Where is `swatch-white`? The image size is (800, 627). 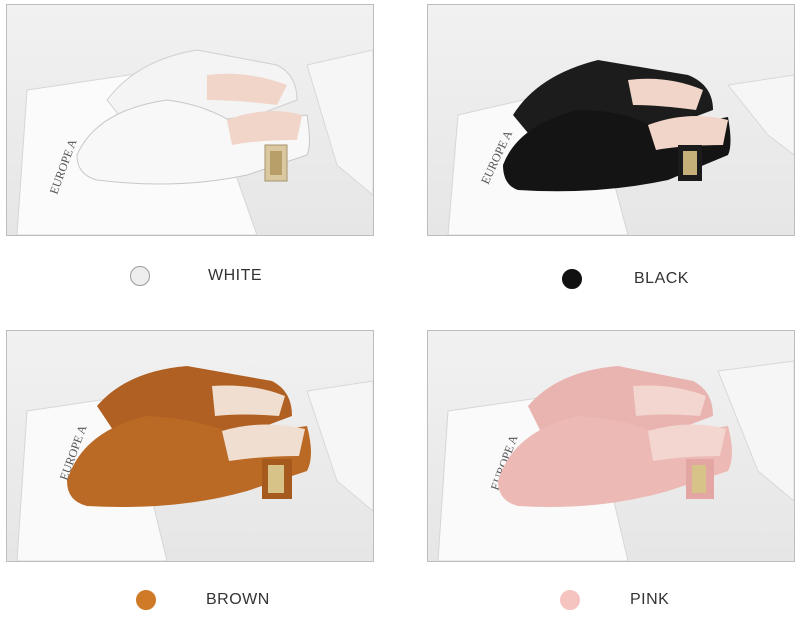
swatch-white is located at coordinates (140, 276).